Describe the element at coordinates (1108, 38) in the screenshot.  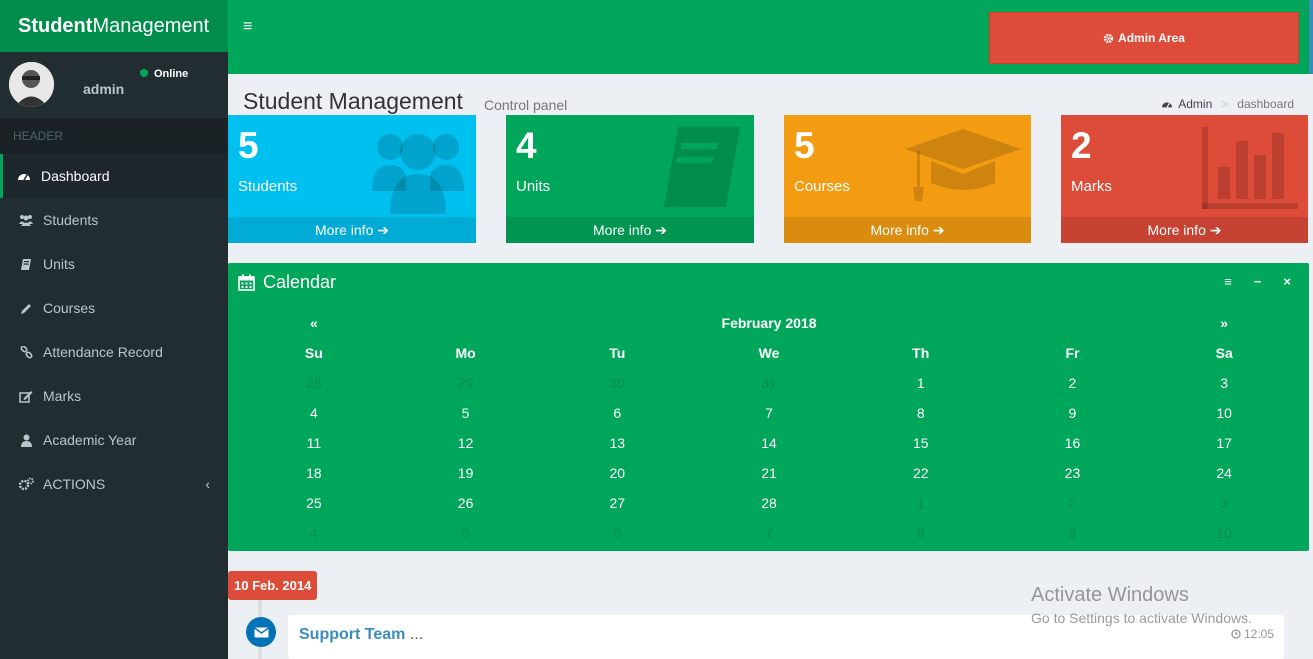
I see `gear-icon` at that location.